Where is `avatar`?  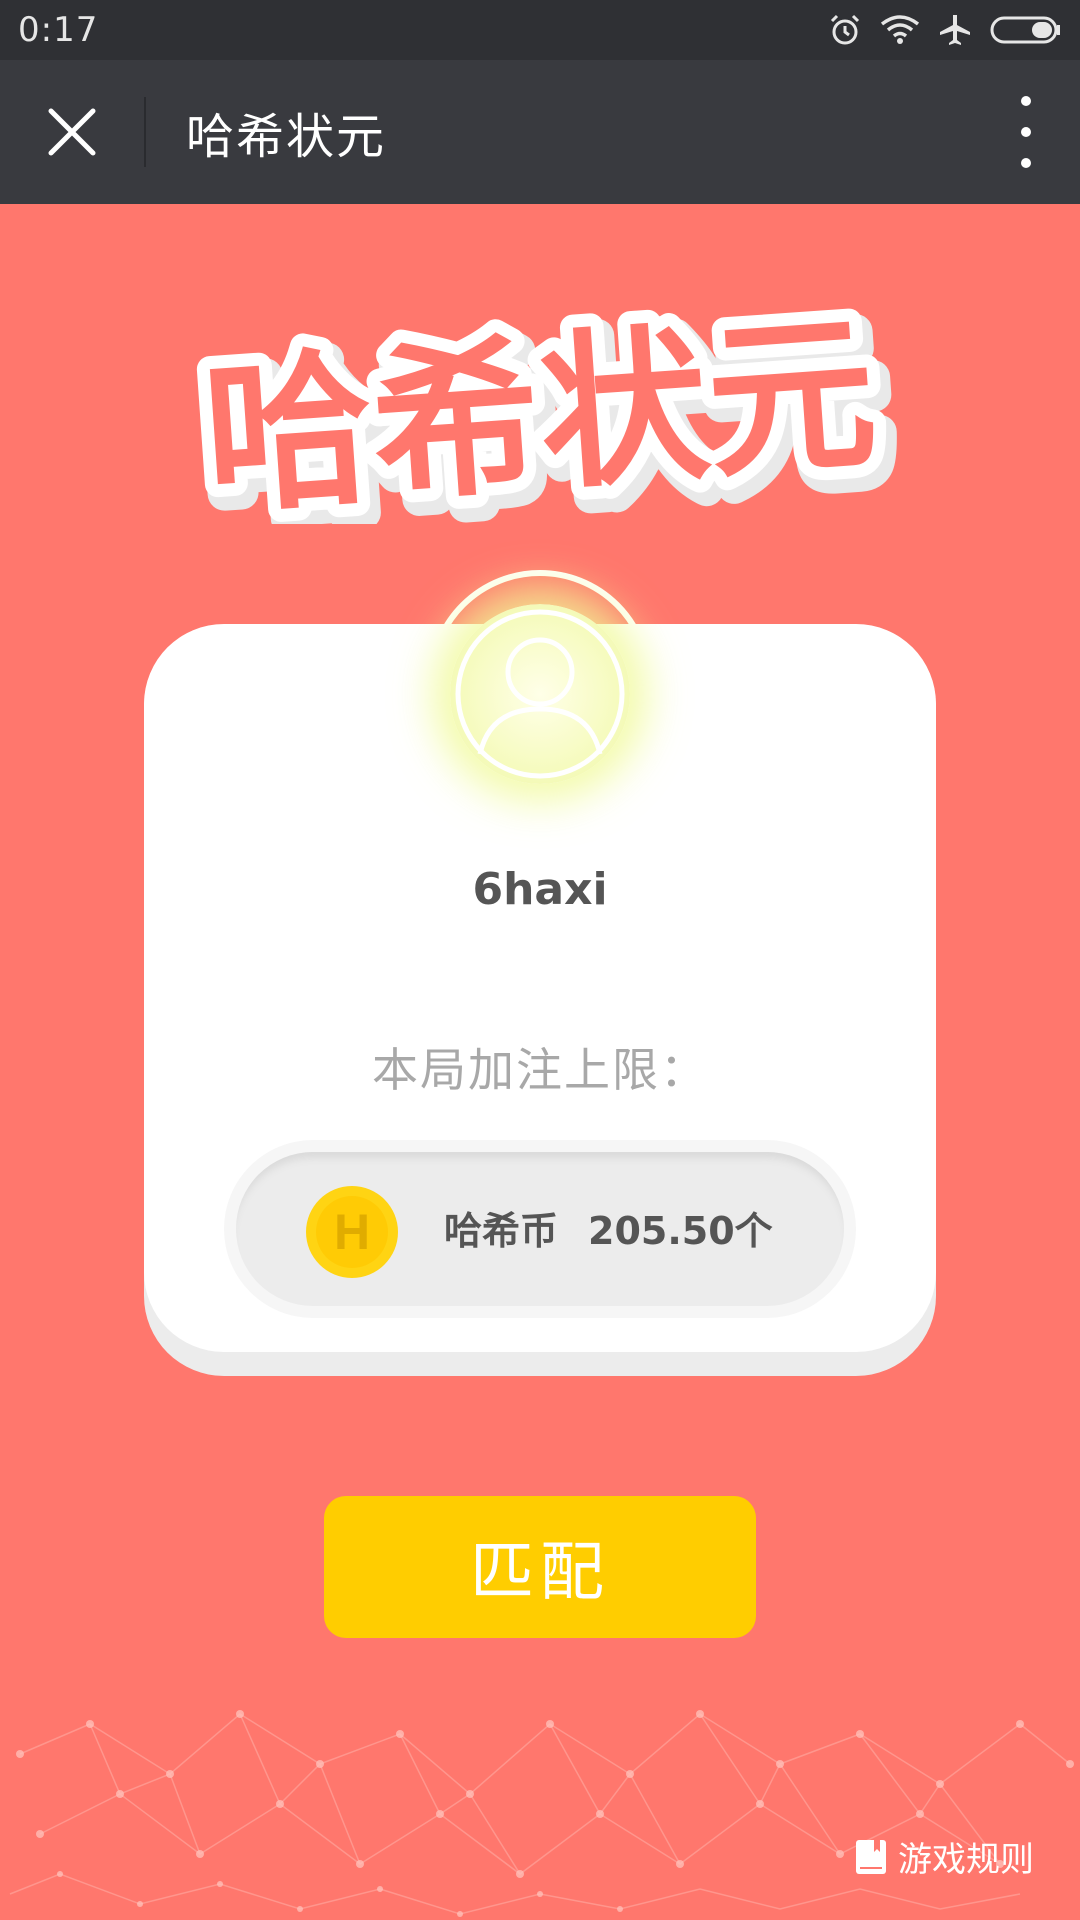 avatar is located at coordinates (540, 694).